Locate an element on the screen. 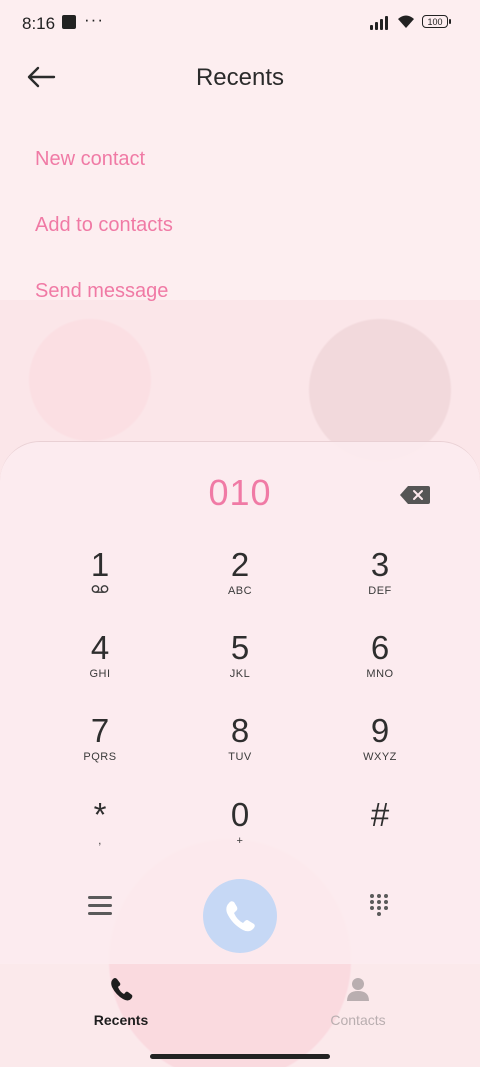 Image resolution: width=480 pixels, height=1067 pixels. key-hash: # is located at coordinates (380, 831).